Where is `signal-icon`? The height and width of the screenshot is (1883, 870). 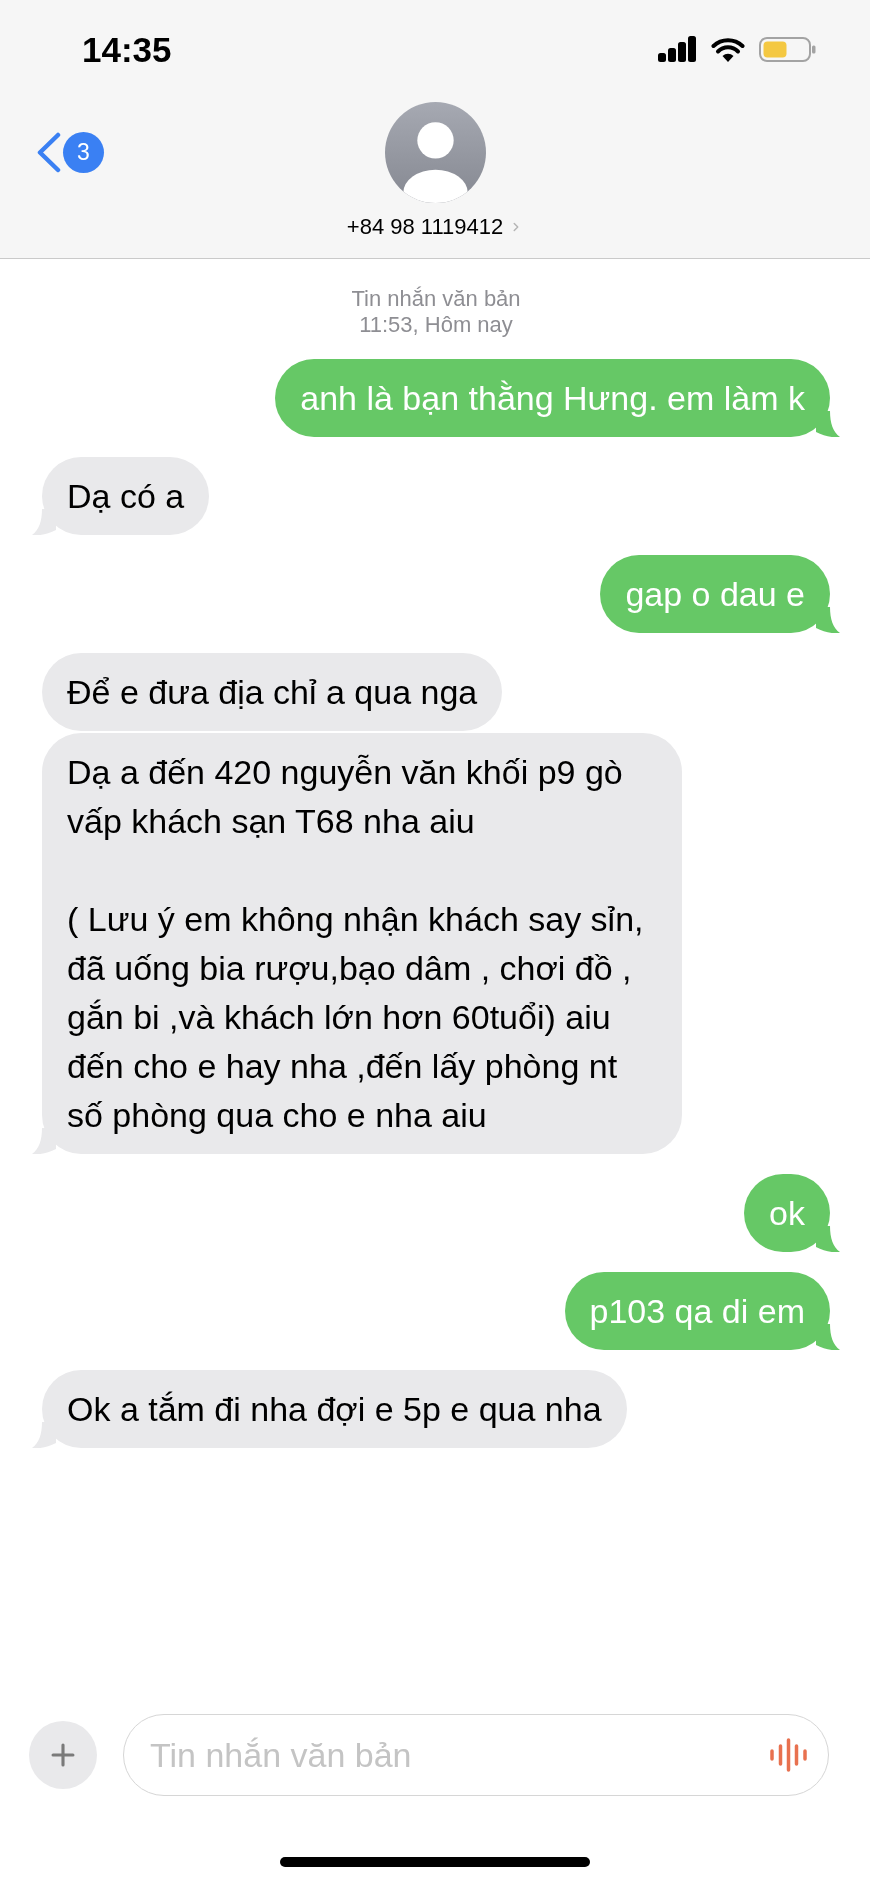
signal-icon is located at coordinates (677, 49).